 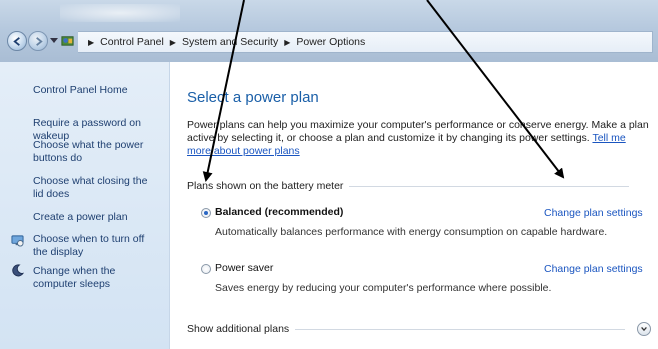 I want to click on show-additional-plans-label: Show additional plans, so click(x=238, y=329).